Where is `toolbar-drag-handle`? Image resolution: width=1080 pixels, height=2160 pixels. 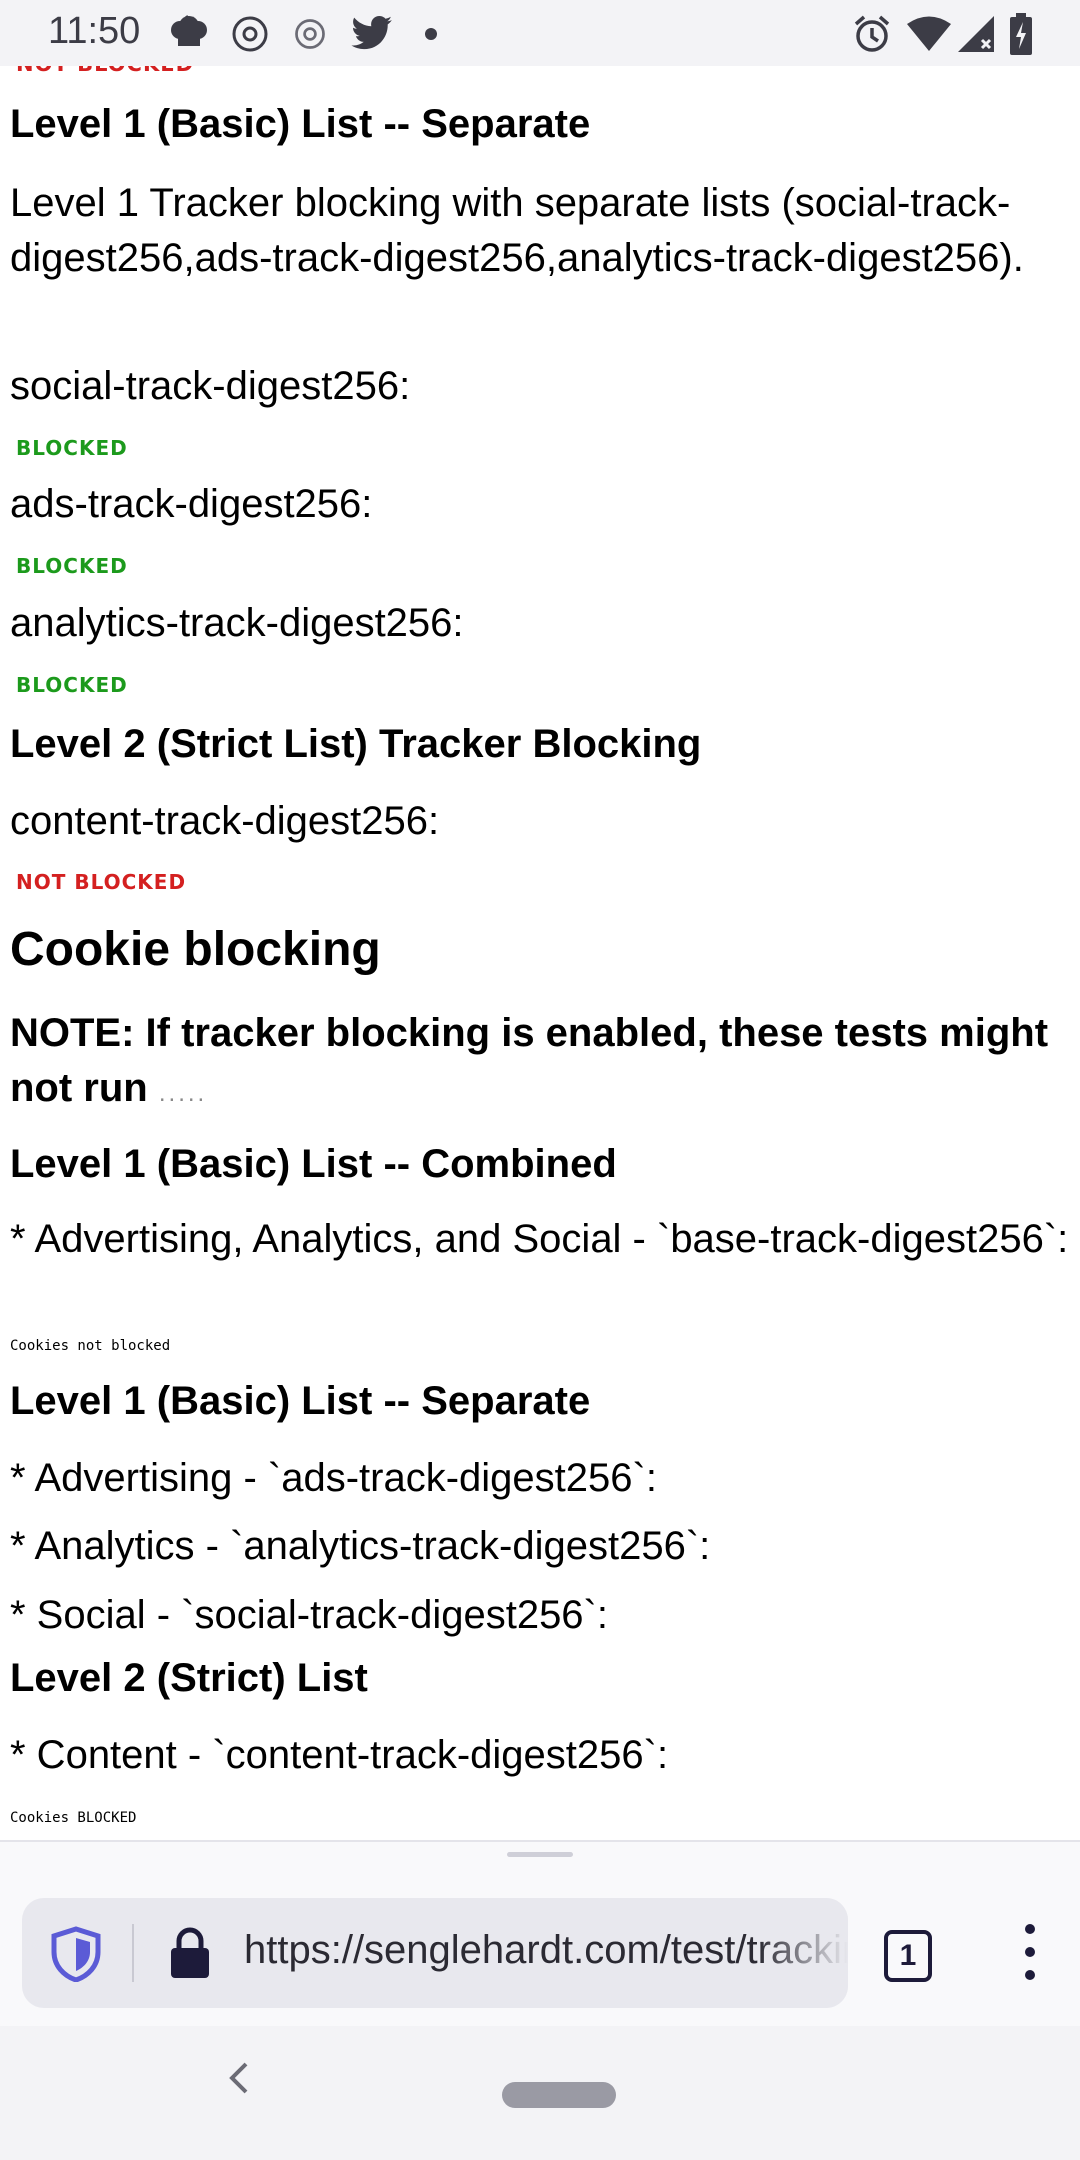
toolbar-drag-handle is located at coordinates (540, 1854).